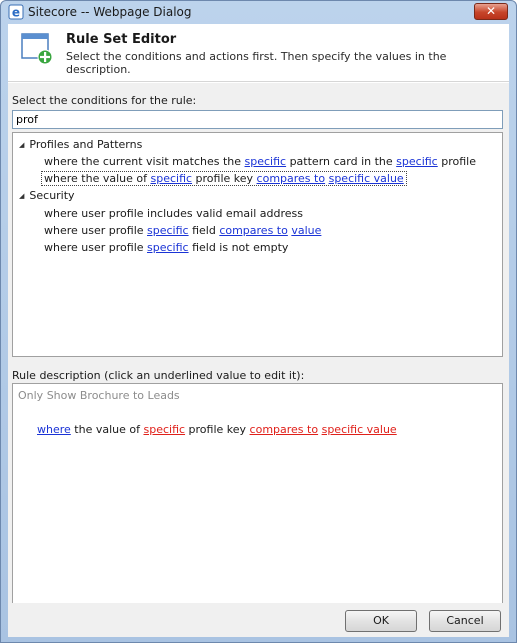  Describe the element at coordinates (54, 429) in the screenshot. I see `where-link: where` at that location.